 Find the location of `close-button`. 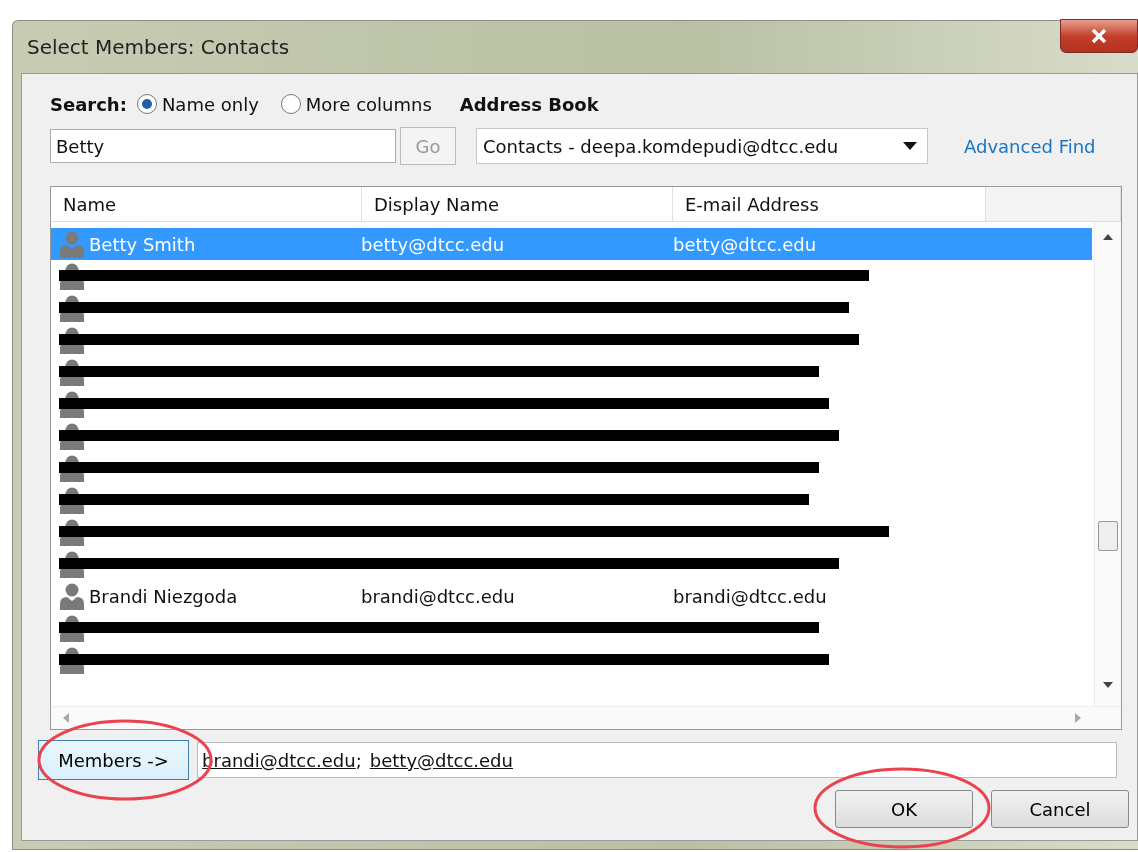

close-button is located at coordinates (1099, 36).